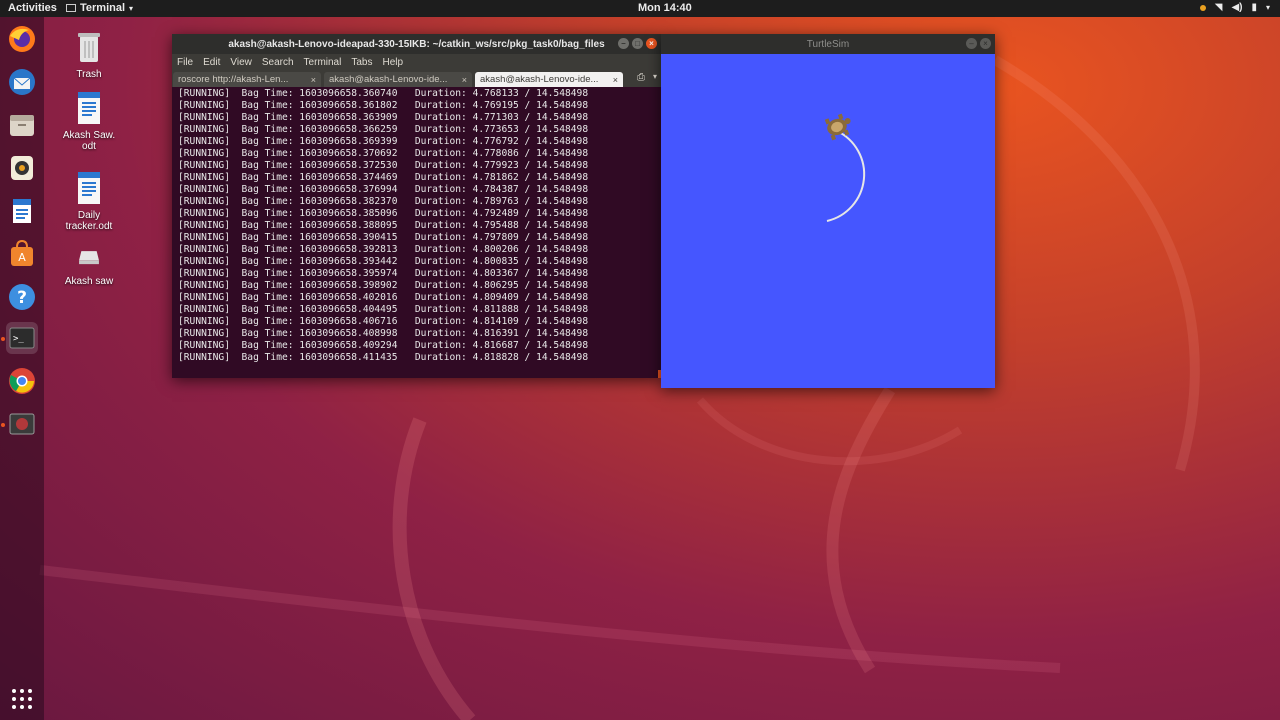 Image resolution: width=1280 pixels, height=720 pixels. I want to click on menu-terminal: Terminal, so click(323, 62).